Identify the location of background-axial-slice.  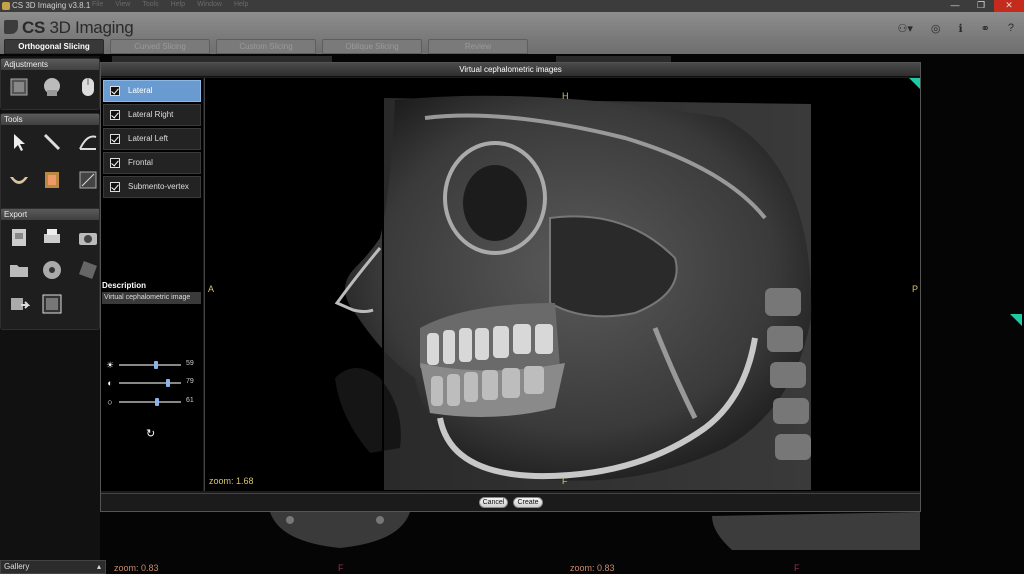
(340, 530).